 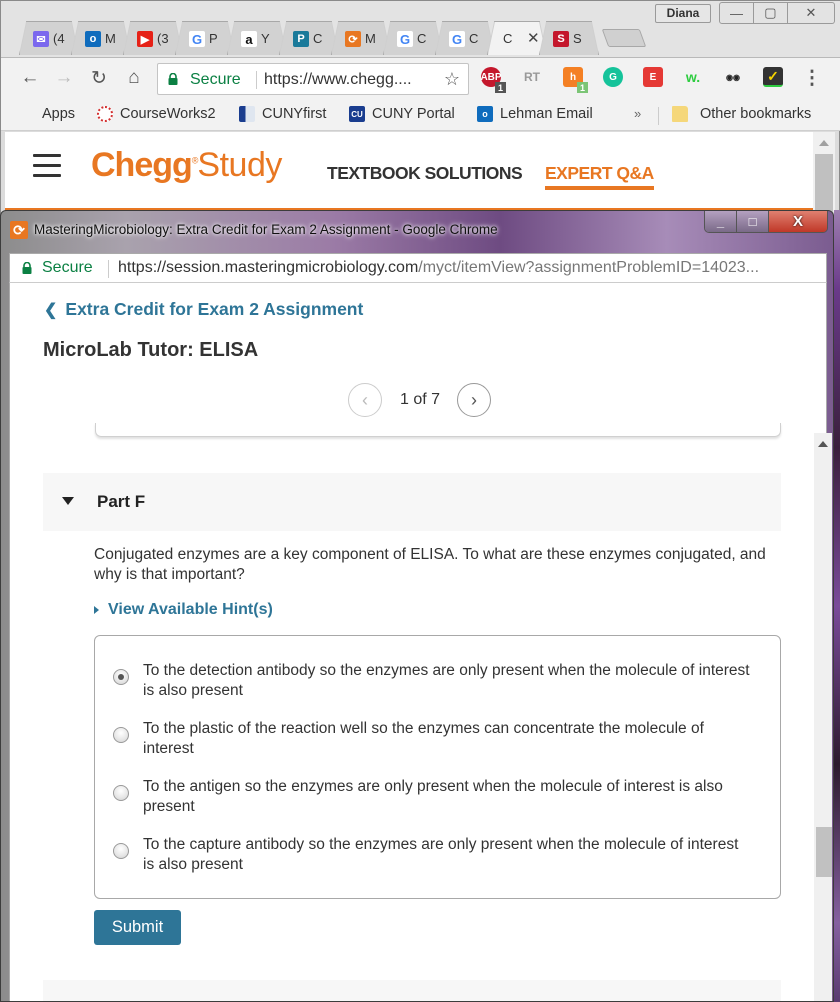 I want to click on evernote-icon: E, so click(x=653, y=77).